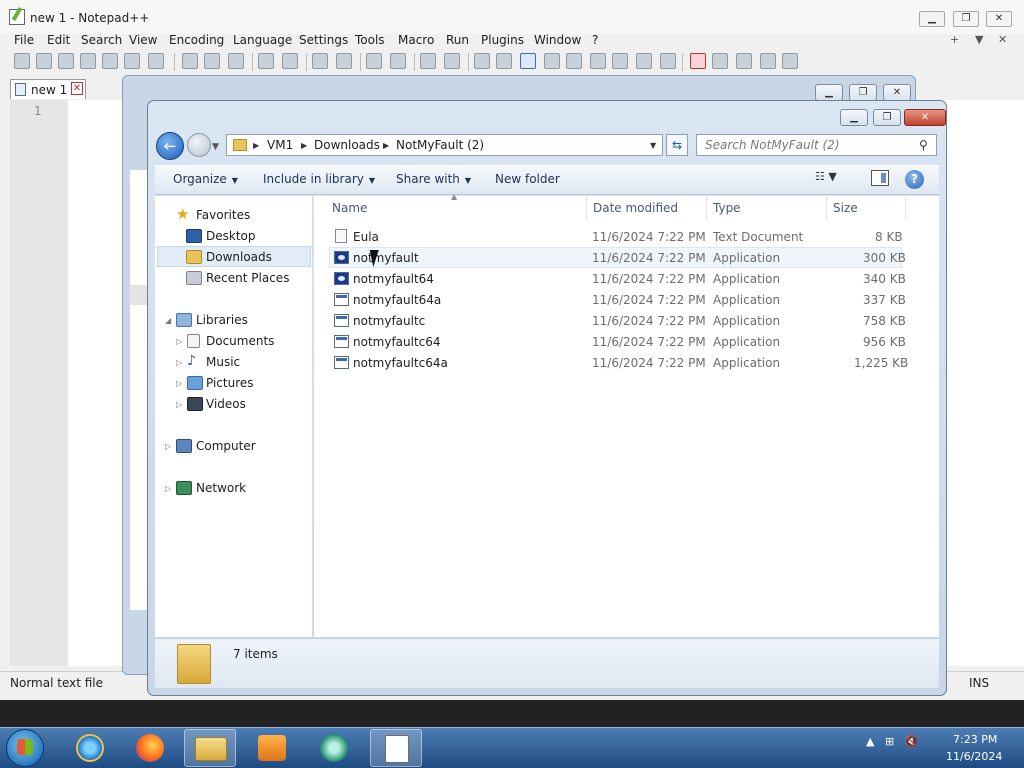  I want to click on menu-macro: Macro, so click(416, 40).